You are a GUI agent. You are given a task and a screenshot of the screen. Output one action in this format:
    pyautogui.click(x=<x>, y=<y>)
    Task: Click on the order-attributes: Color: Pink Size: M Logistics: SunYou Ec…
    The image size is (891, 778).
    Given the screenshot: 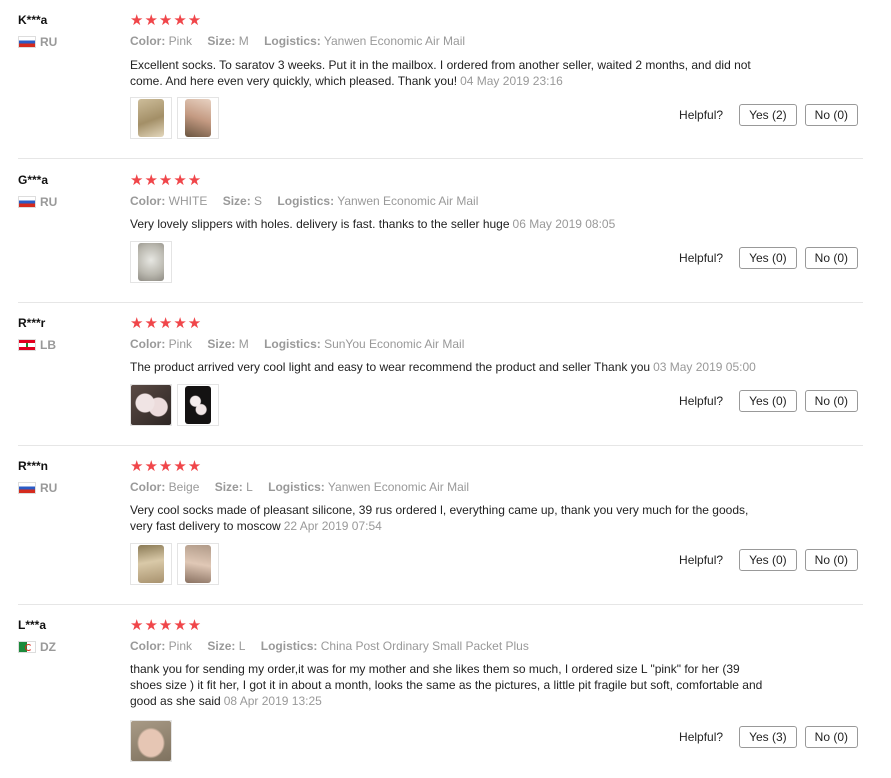 What is the action you would take?
    pyautogui.click(x=303, y=344)
    